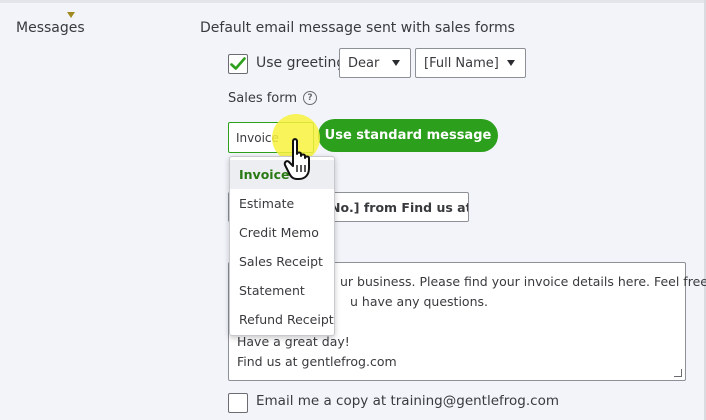  I want to click on salutation-select: Dear, so click(375, 63).